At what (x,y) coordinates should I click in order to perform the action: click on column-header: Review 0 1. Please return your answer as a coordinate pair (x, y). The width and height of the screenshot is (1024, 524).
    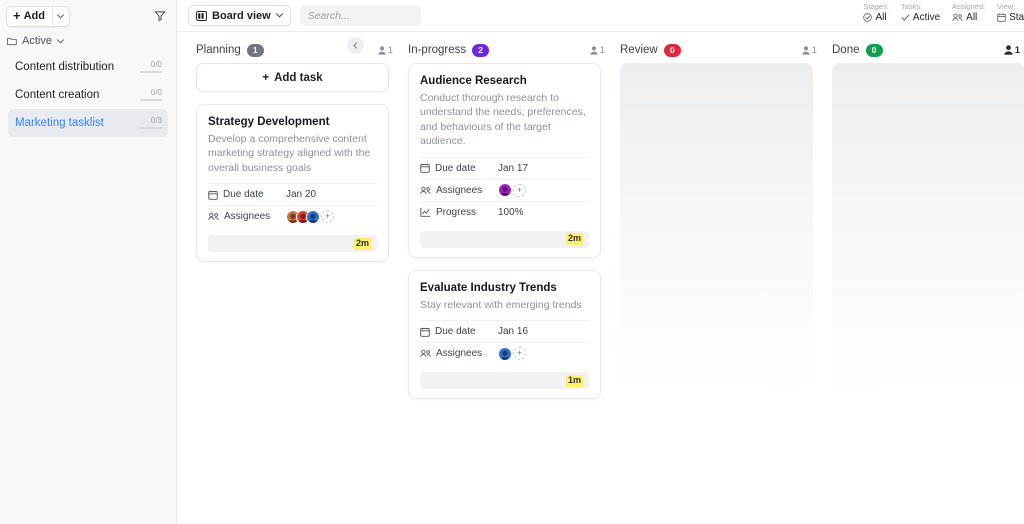
    Looking at the image, I should click on (717, 50).